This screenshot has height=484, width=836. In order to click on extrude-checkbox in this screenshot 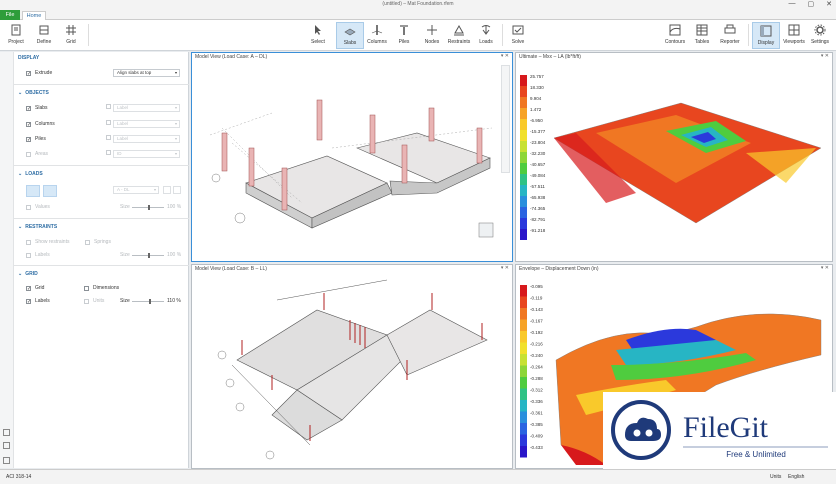, I will do `click(28, 74)`.